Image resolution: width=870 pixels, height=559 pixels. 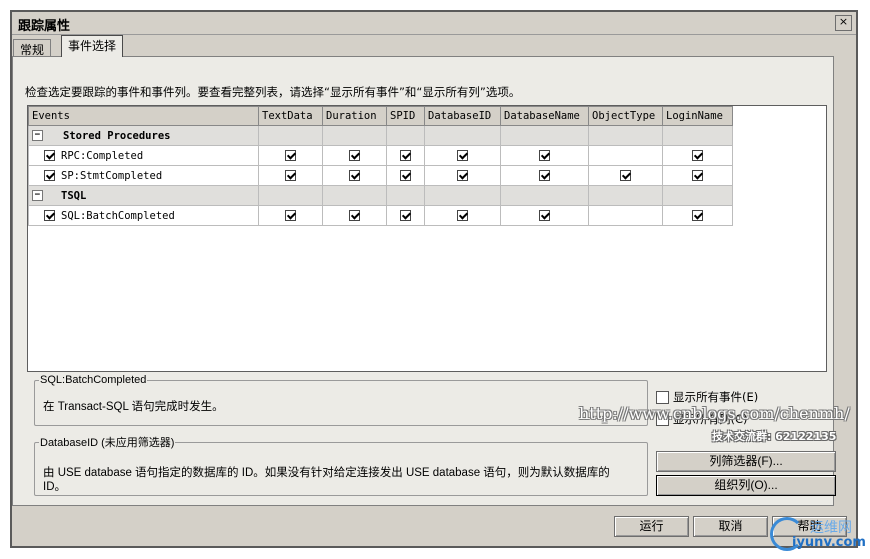 I want to click on category-name: Stored Procedures, so click(x=117, y=135).